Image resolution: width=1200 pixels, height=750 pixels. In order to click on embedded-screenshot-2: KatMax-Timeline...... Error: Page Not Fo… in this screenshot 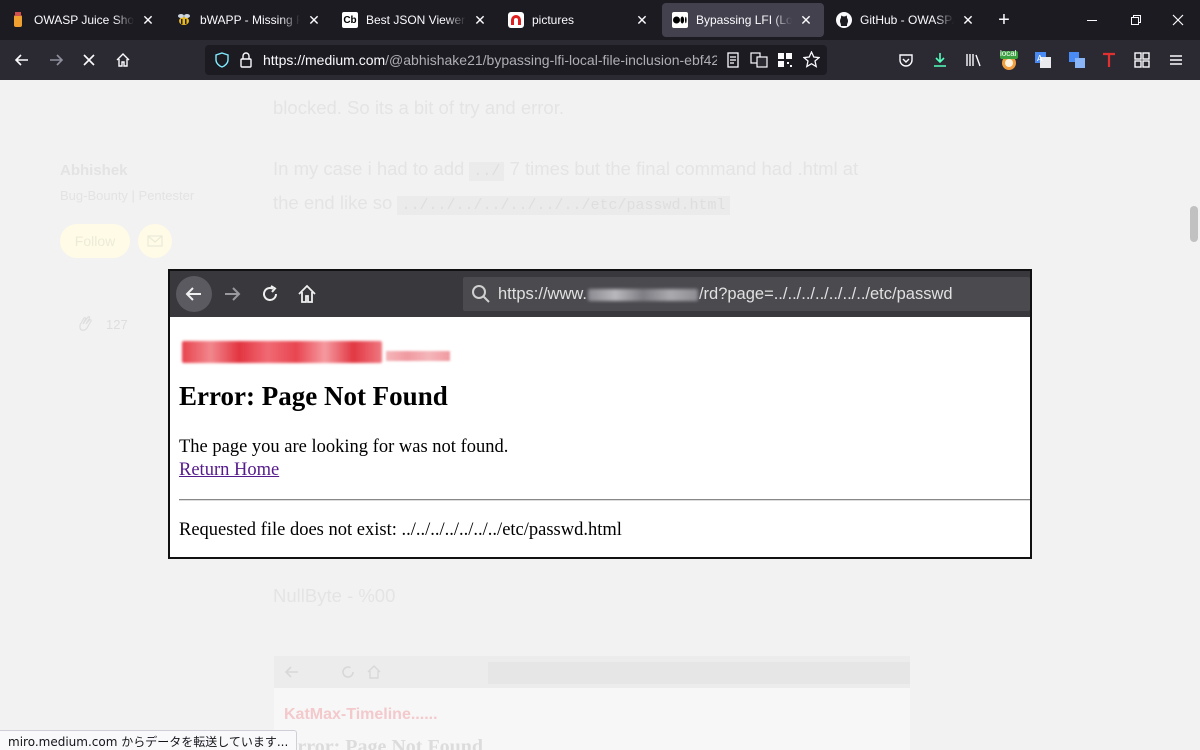, I will do `click(592, 703)`.